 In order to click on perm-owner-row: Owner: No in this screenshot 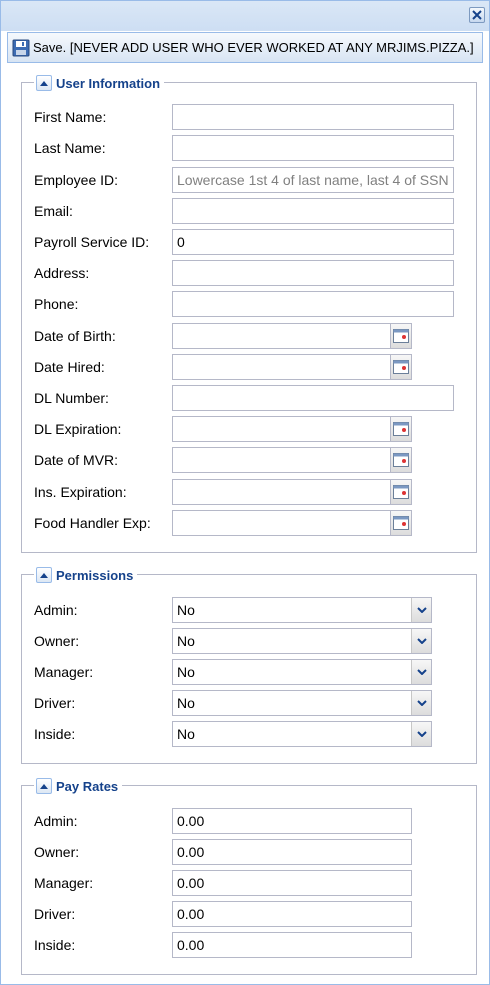, I will do `click(254, 641)`.